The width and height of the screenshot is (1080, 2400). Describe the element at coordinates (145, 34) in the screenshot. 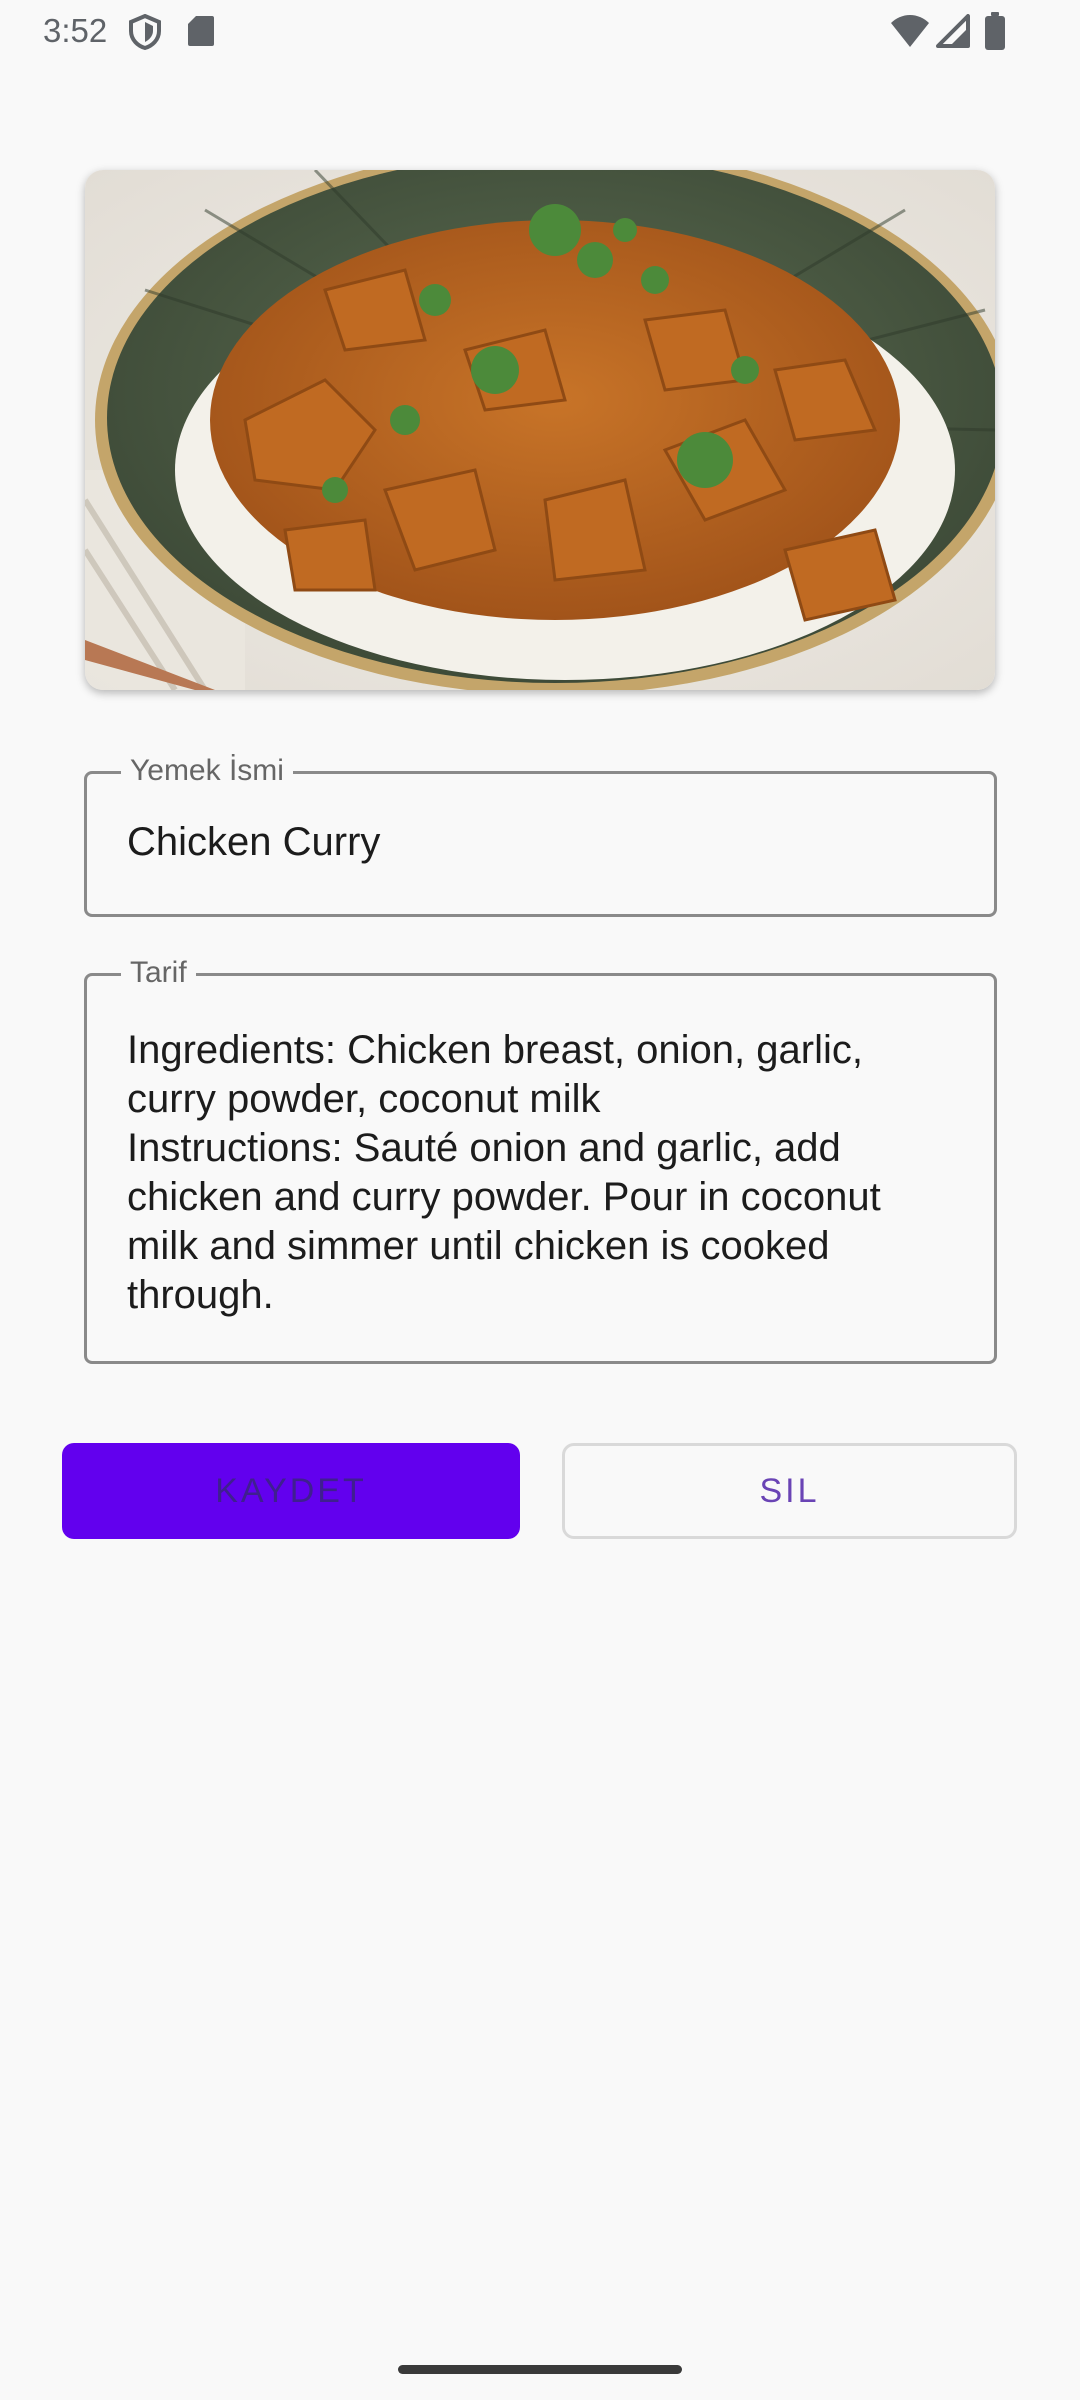

I see `shield-icon` at that location.